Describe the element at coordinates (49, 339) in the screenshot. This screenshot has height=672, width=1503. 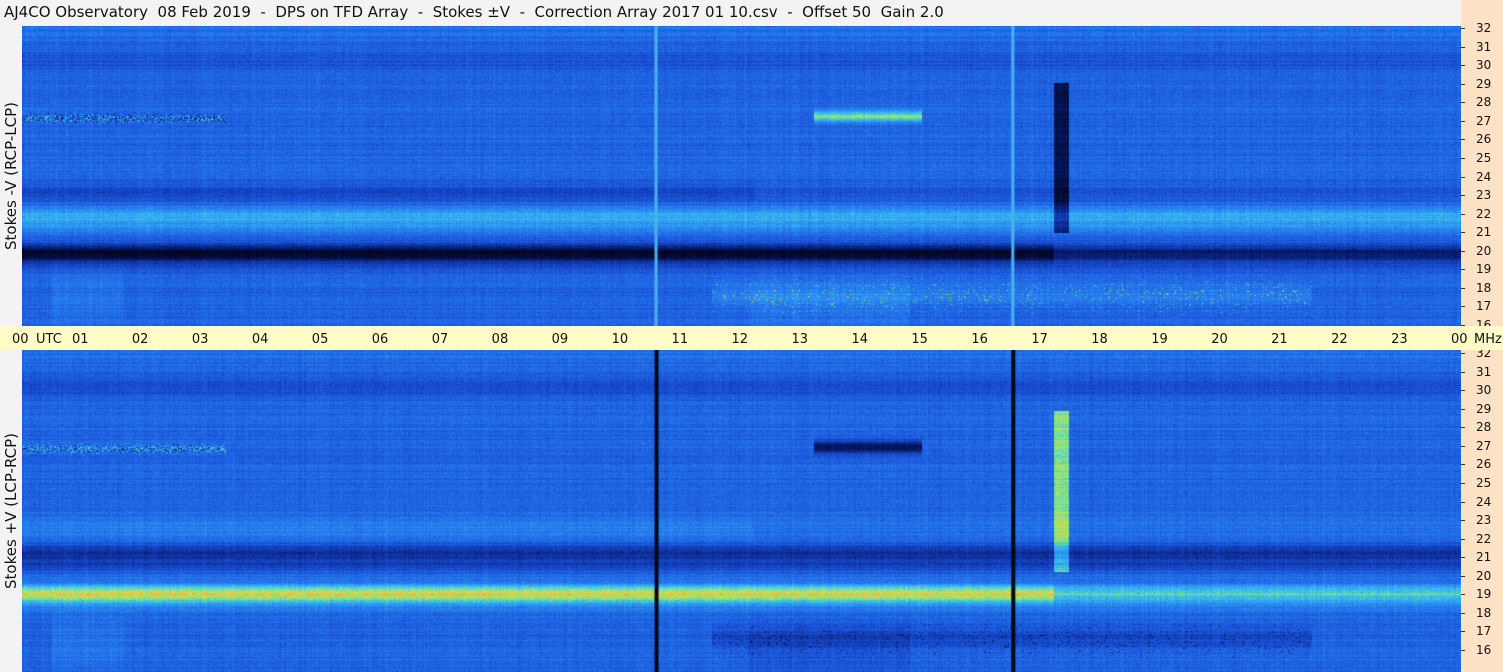
I see `time-tick-label: UTC` at that location.